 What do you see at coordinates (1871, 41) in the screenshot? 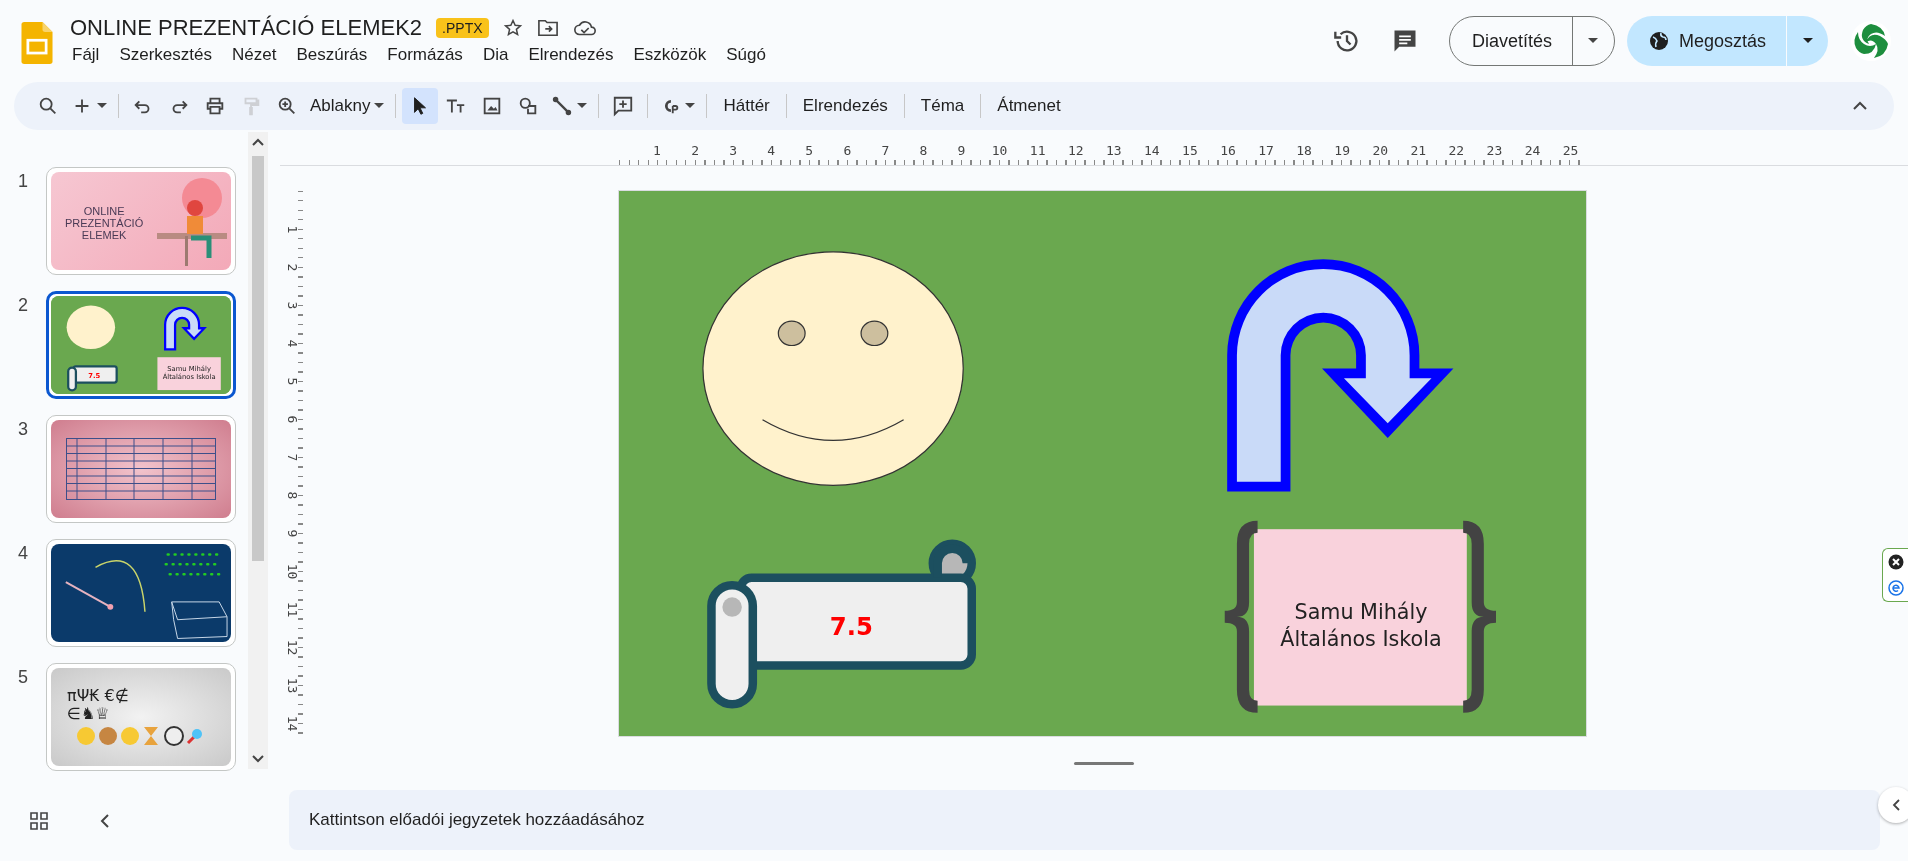
I see `avatar-icon` at bounding box center [1871, 41].